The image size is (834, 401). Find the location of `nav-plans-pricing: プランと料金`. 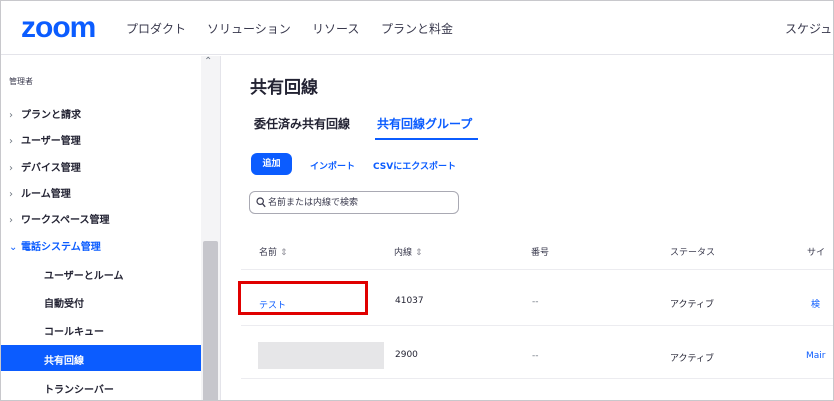

nav-plans-pricing: プランと料金 is located at coordinates (417, 28).